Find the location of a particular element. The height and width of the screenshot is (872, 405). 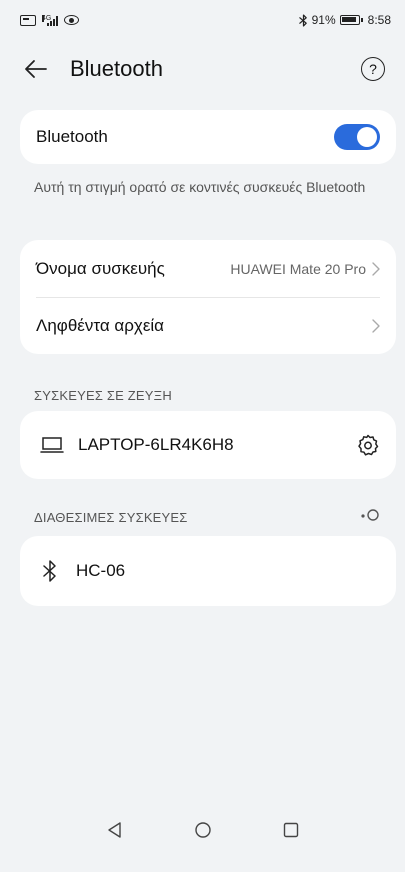

square-recents-icon is located at coordinates (290, 830).